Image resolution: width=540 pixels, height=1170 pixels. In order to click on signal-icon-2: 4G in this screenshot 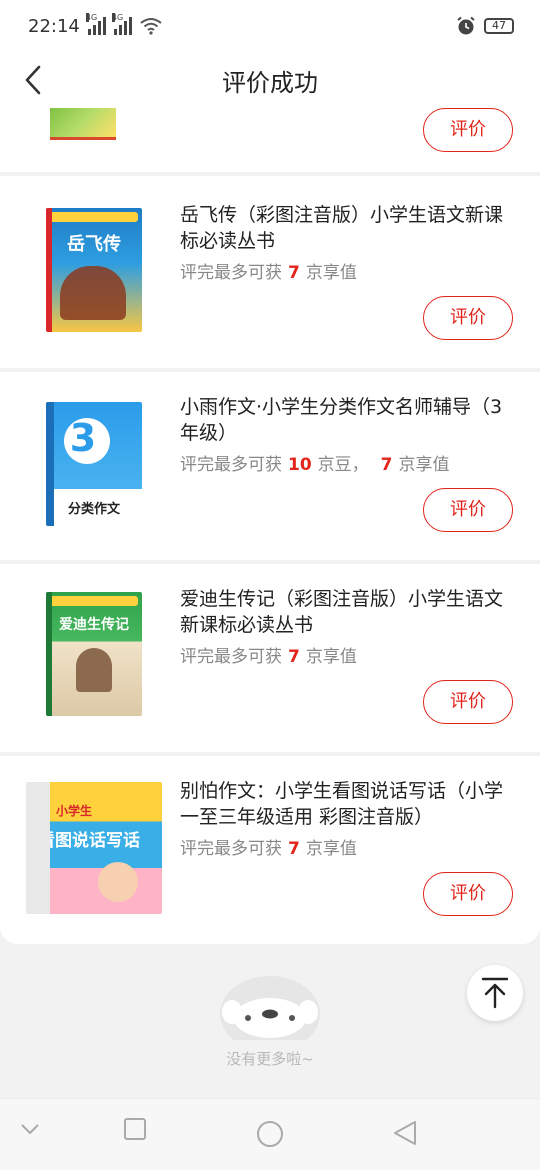, I will do `click(121, 24)`.